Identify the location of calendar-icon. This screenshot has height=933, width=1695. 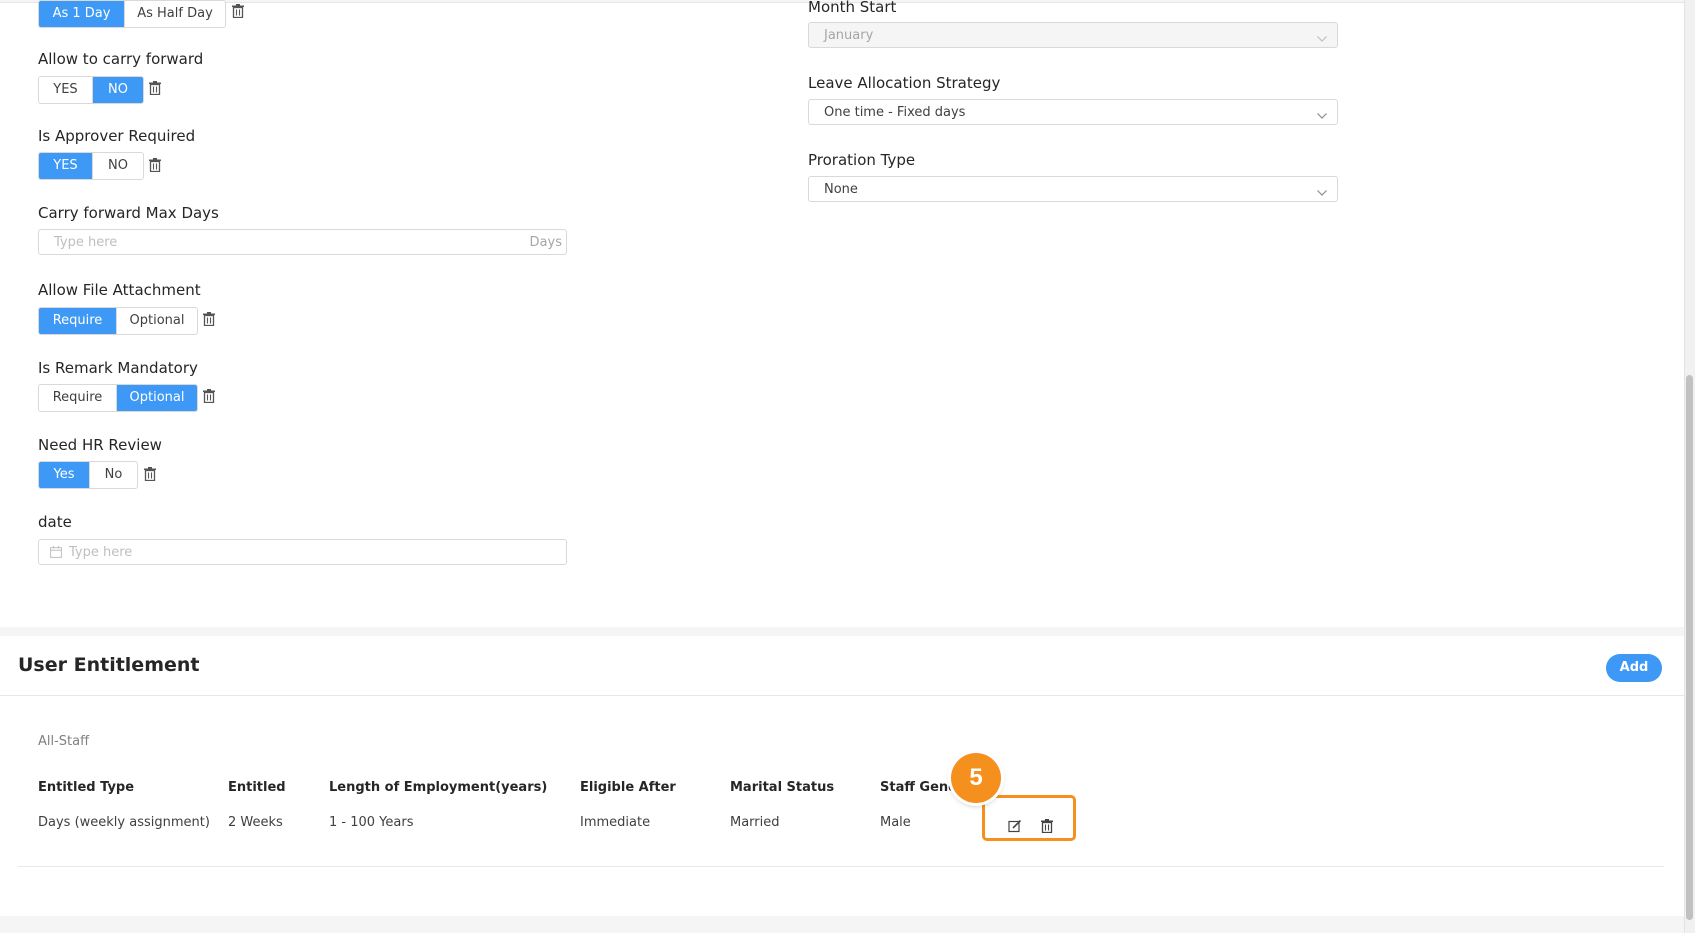
(56, 554).